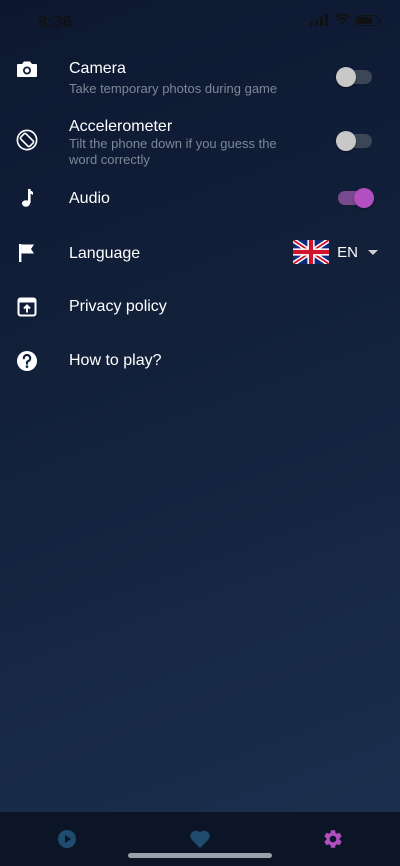  Describe the element at coordinates (356, 198) in the screenshot. I see `audio-toggle` at that location.